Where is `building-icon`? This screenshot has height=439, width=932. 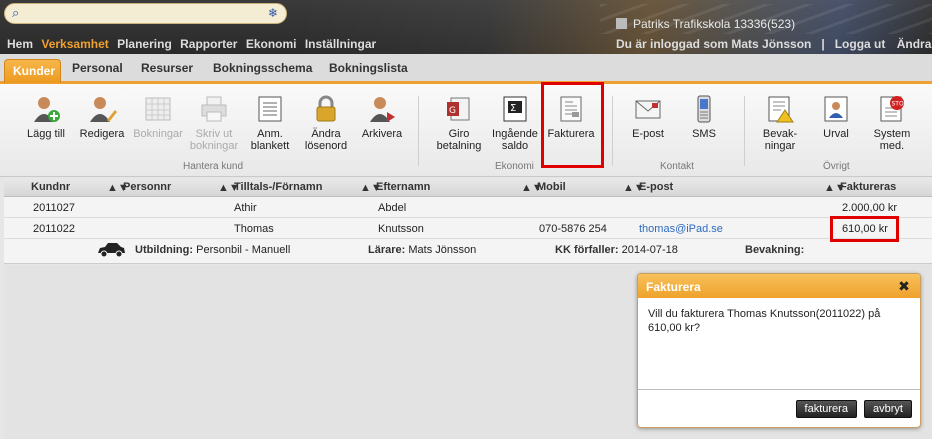
building-icon is located at coordinates (621, 23).